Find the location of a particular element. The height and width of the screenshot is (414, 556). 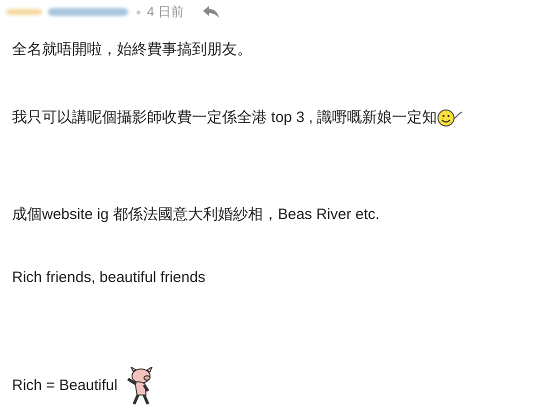

post-time: 4 日前 is located at coordinates (165, 12).